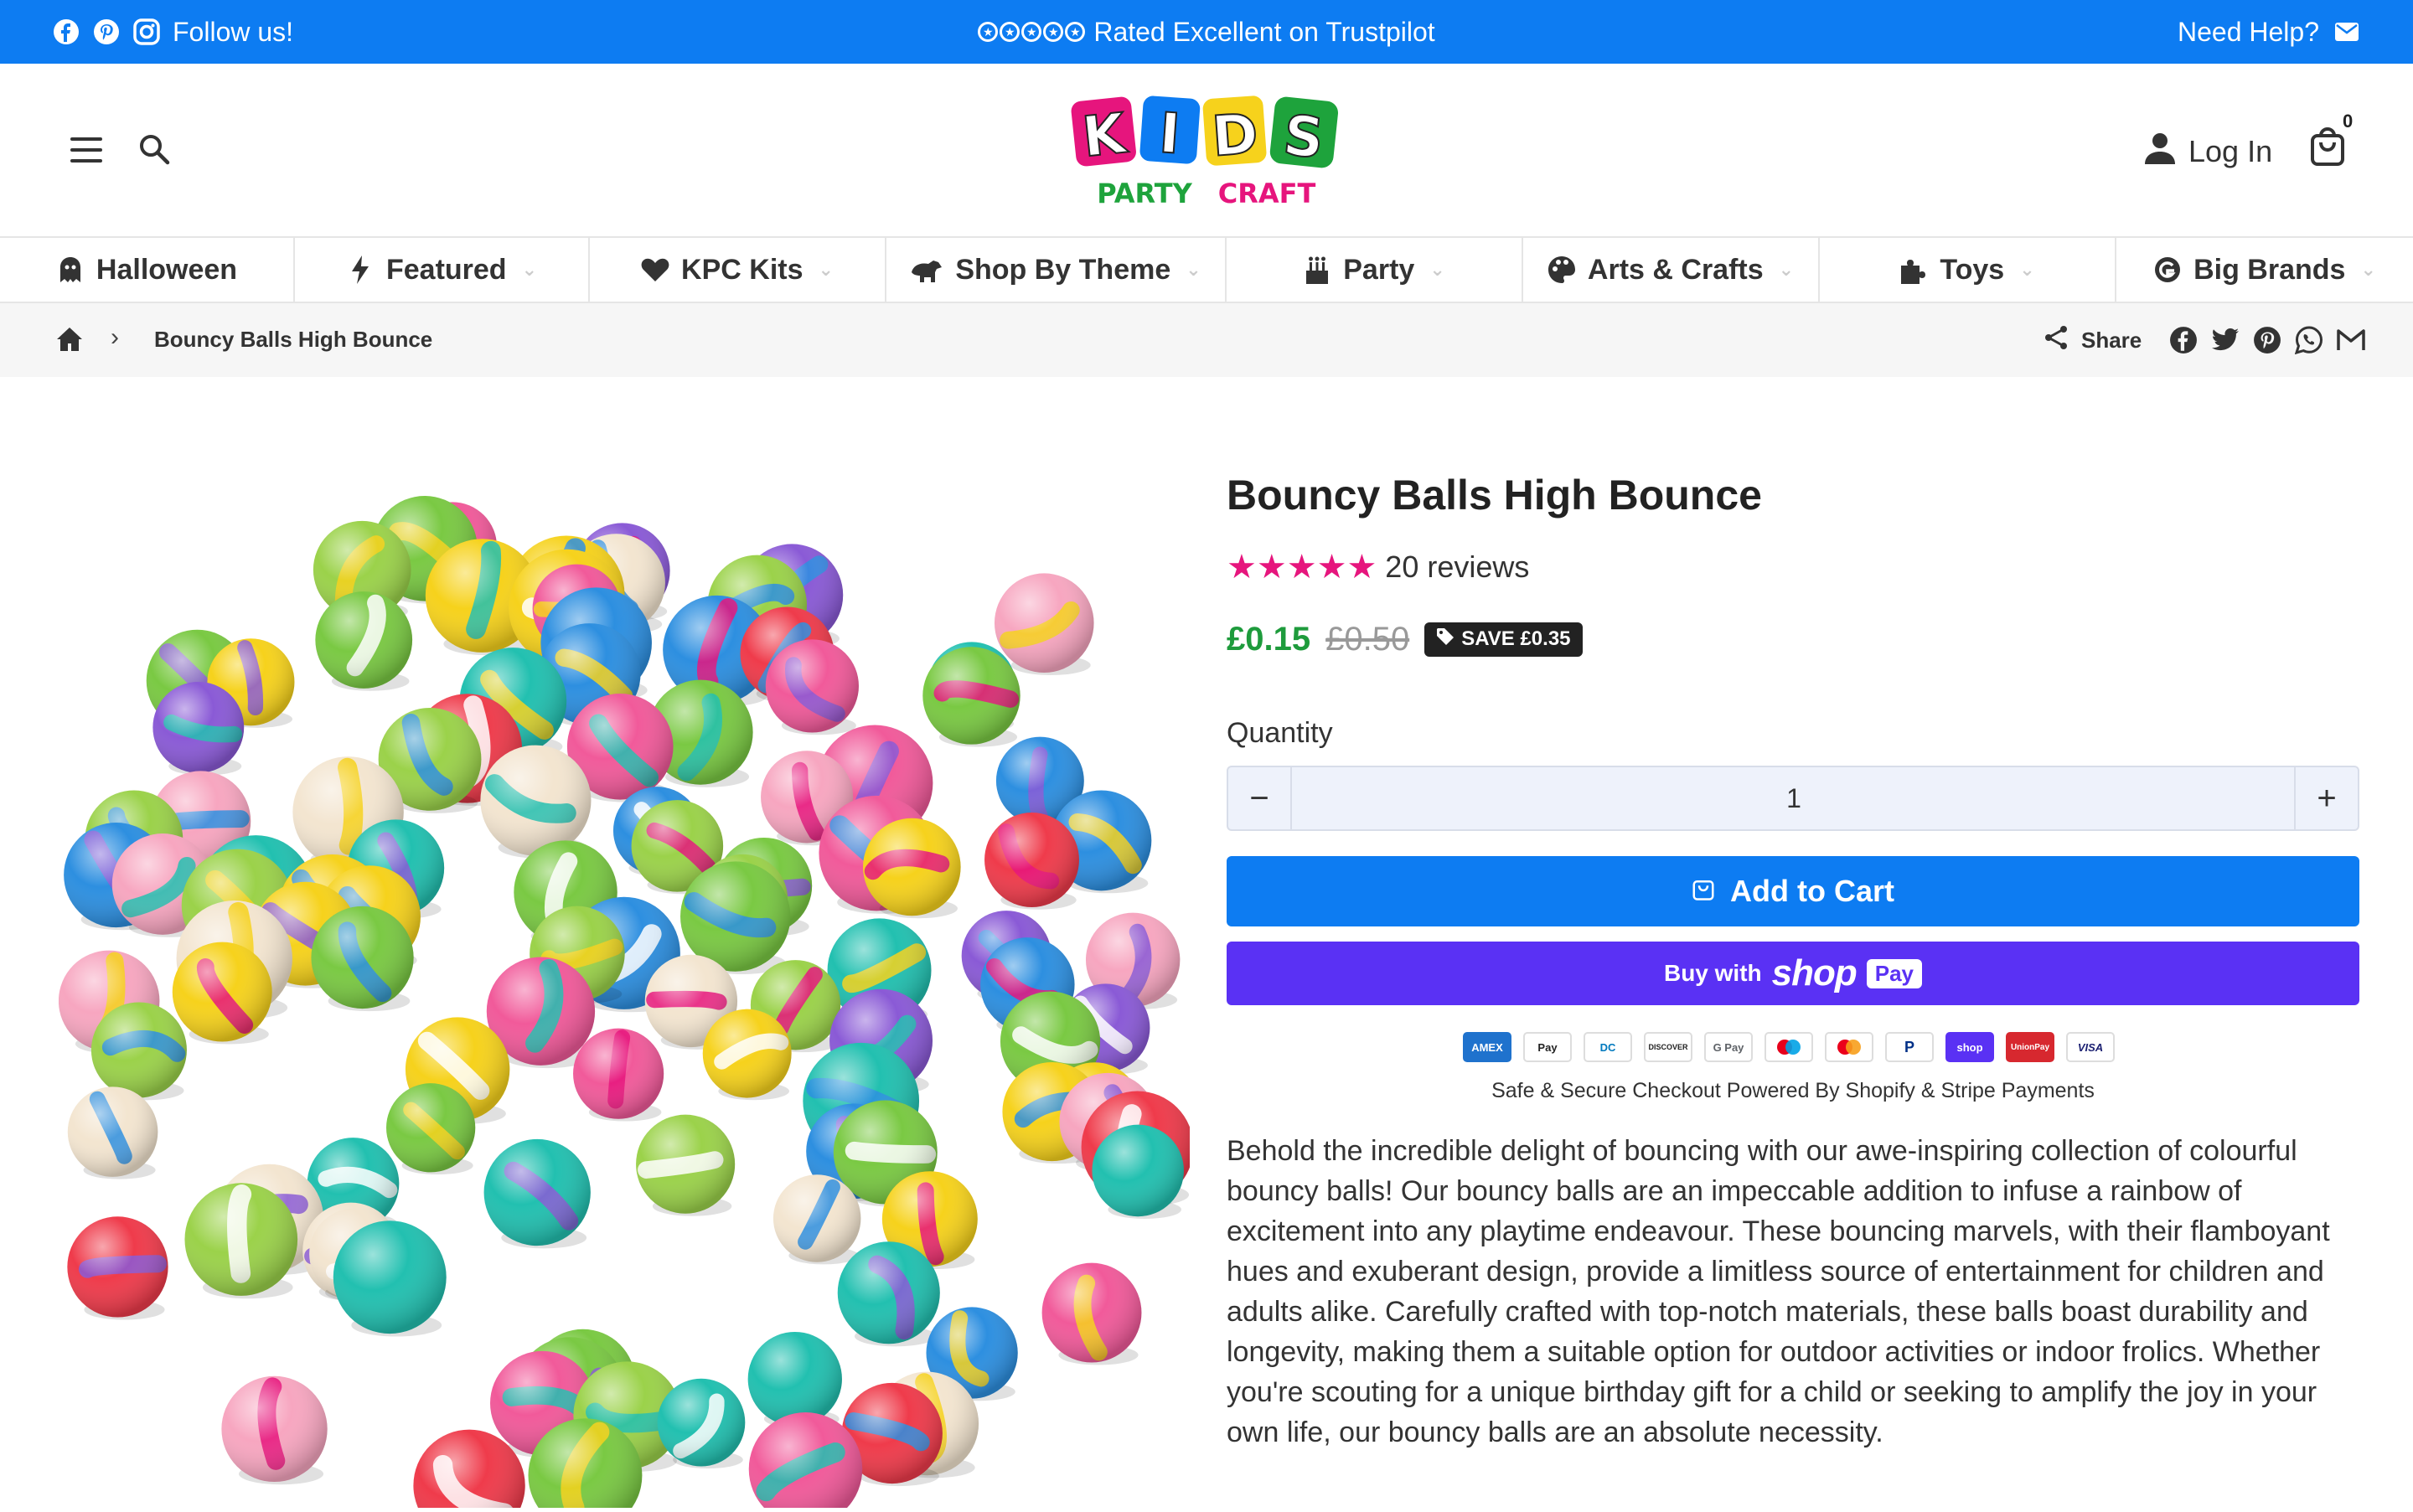 Image resolution: width=2413 pixels, height=1512 pixels. Describe the element at coordinates (2030, 1047) in the screenshot. I see `unionpay-icon: UnionPay` at that location.